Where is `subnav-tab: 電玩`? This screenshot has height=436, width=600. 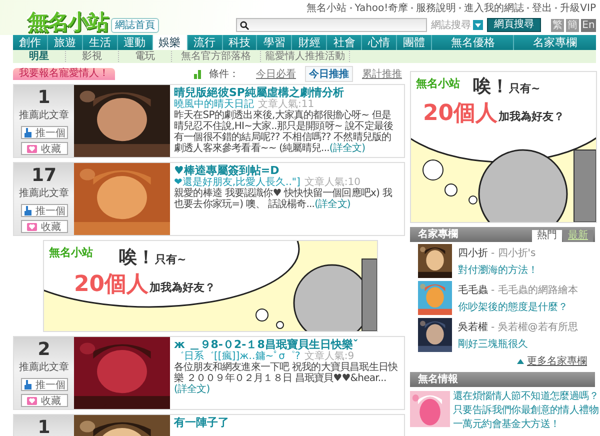 subnav-tab: 電玩 is located at coordinates (145, 56).